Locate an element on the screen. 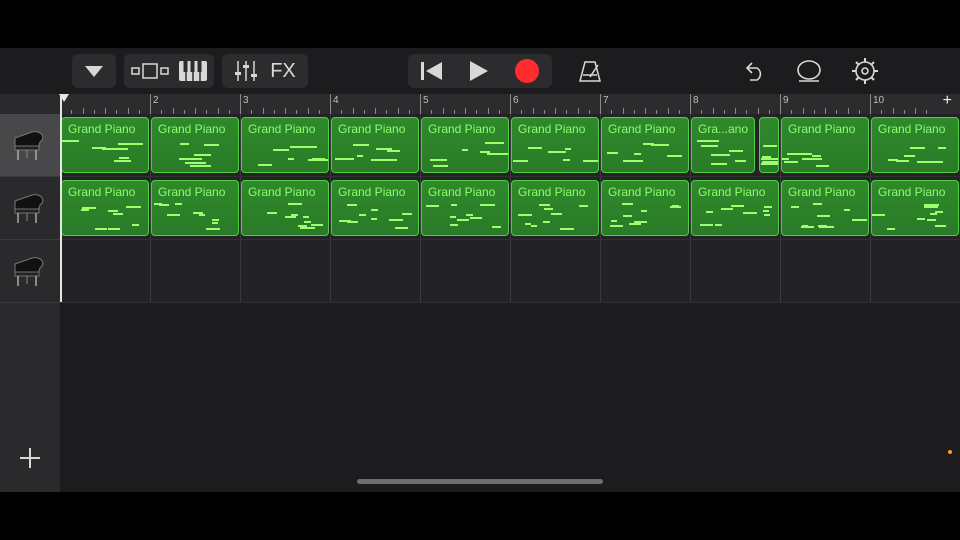 The width and height of the screenshot is (960, 540). add-track-button is located at coordinates (30, 458).